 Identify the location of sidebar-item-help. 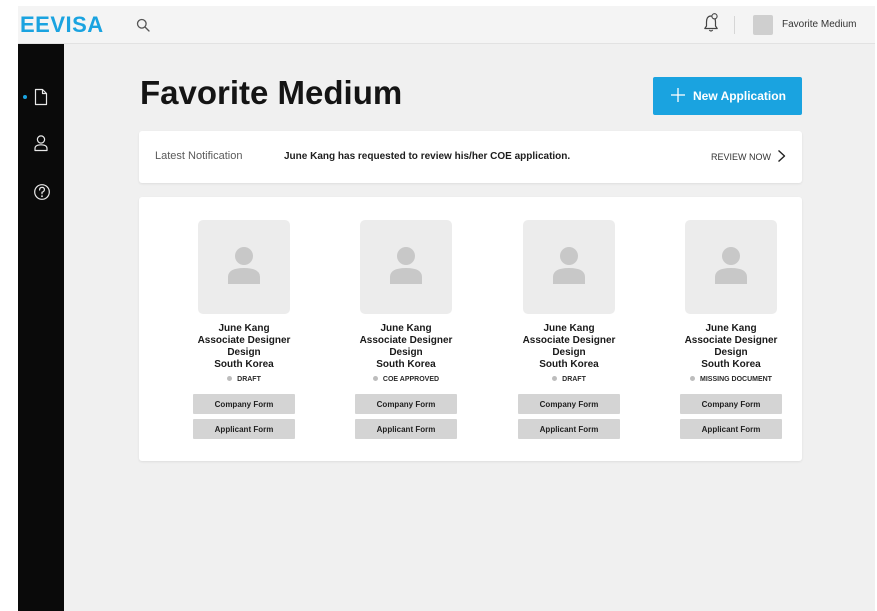
(41, 192).